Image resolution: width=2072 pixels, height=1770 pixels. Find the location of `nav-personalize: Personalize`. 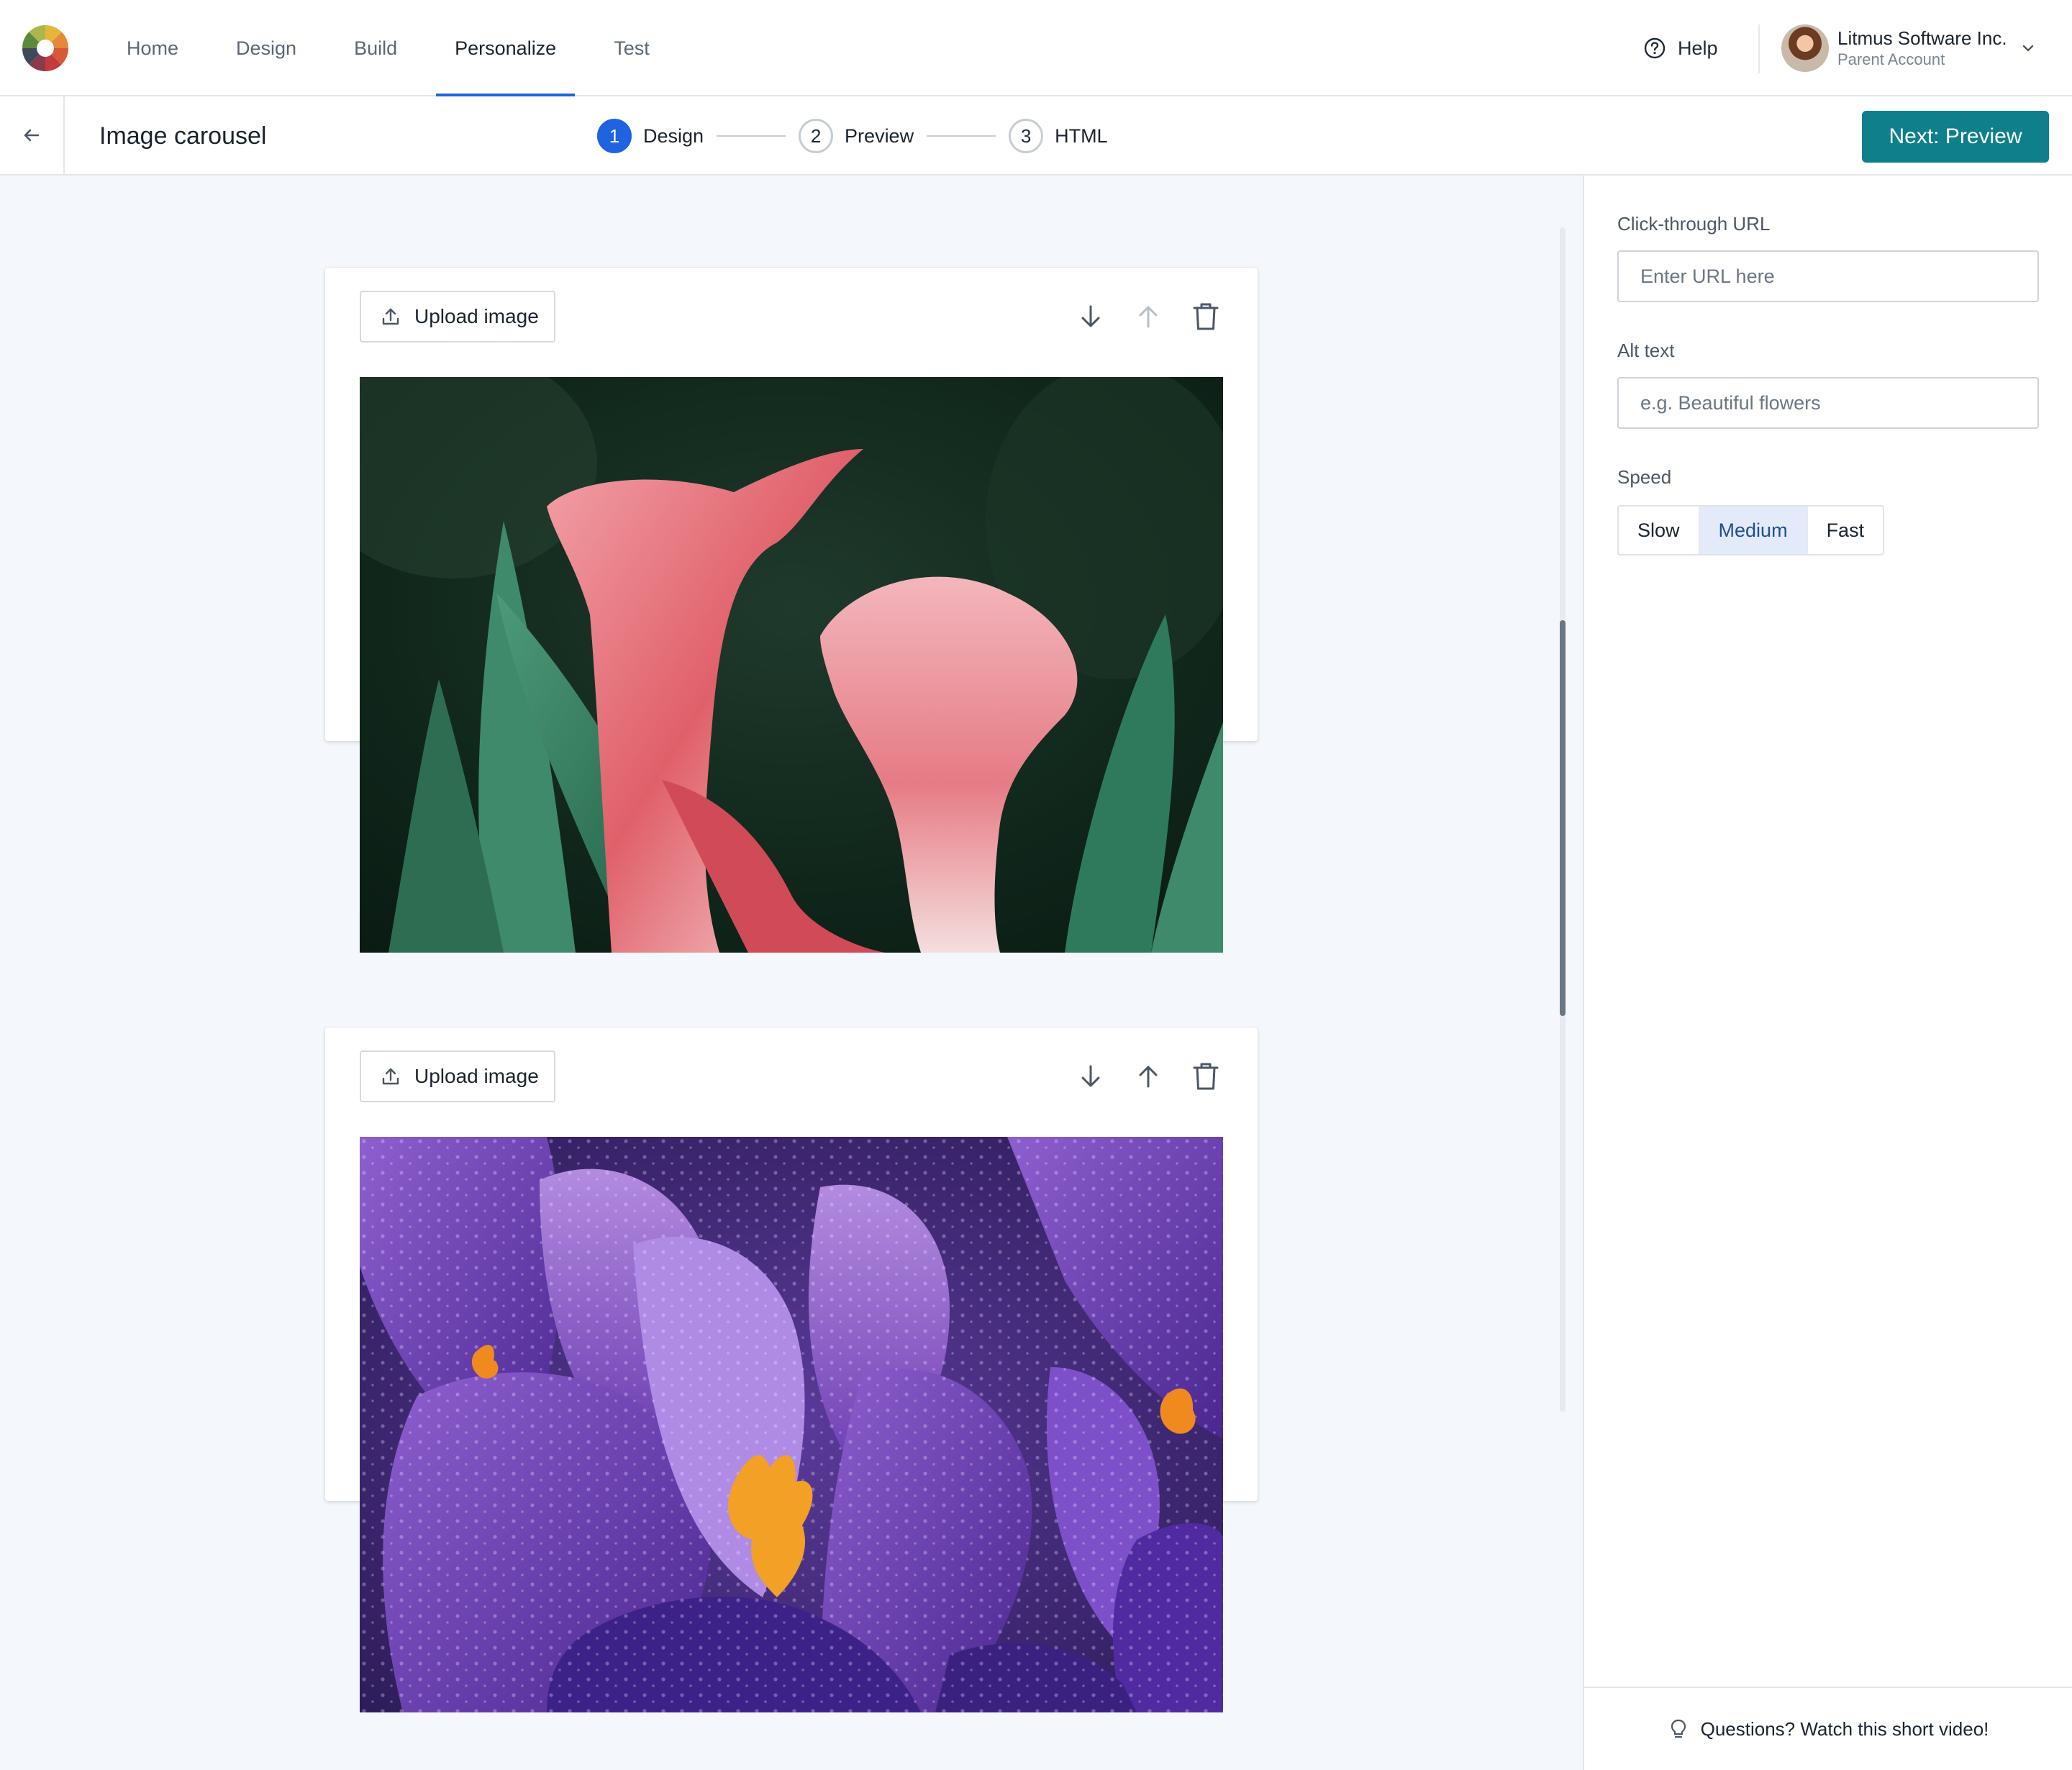

nav-personalize: Personalize is located at coordinates (506, 49).